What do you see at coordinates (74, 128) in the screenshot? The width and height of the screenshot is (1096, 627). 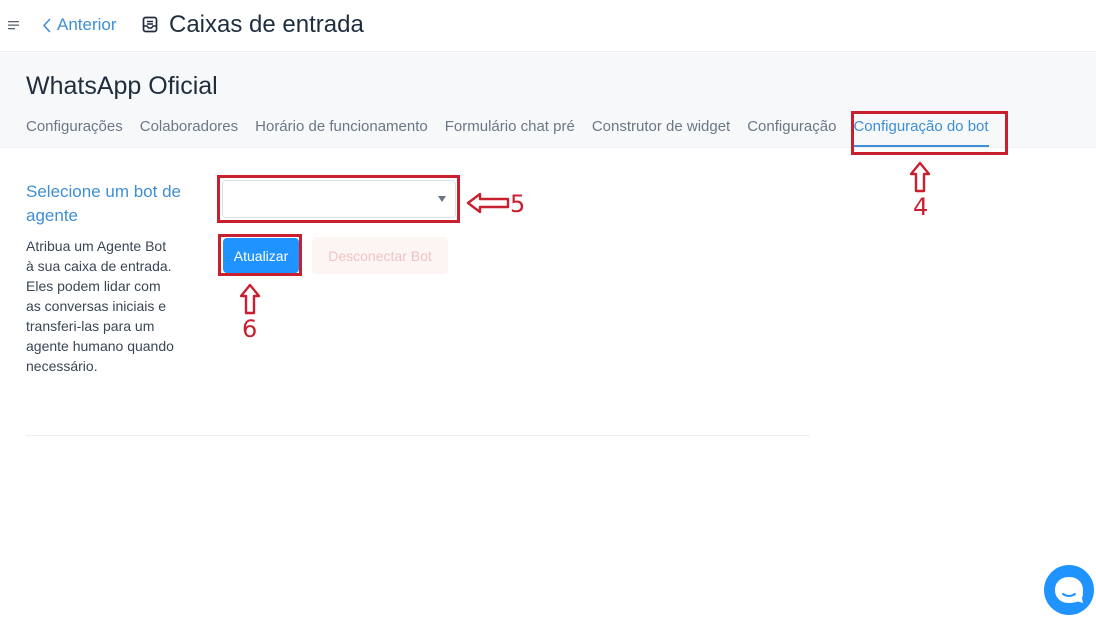 I see `tab-configuracoes: Configurações` at bounding box center [74, 128].